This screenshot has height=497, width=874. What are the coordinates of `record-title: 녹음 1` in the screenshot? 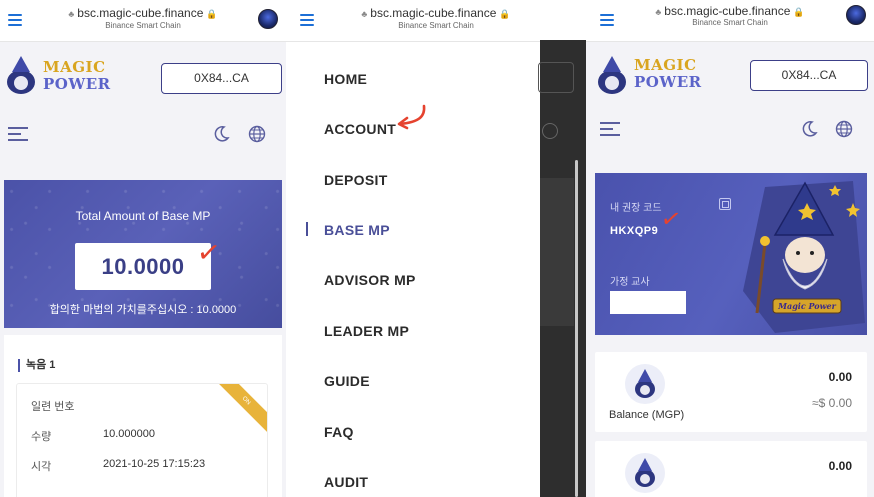 It's located at (36, 365).